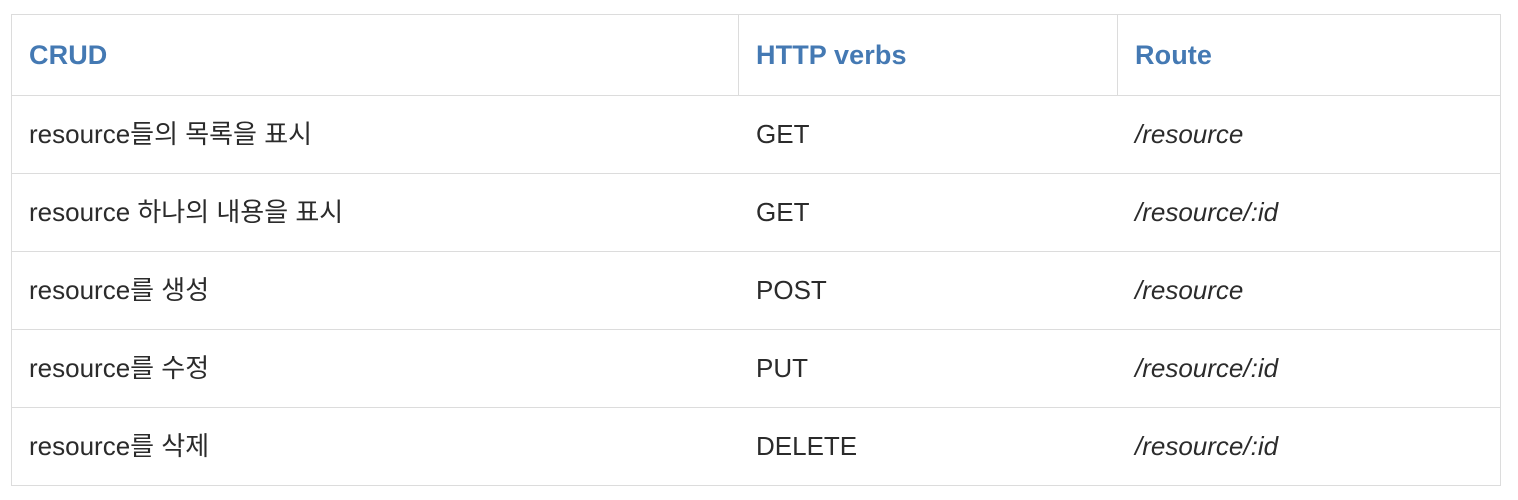 This screenshot has width=1518, height=500. I want to click on cell-crud: resource들의 목록을 표시, so click(375, 134).